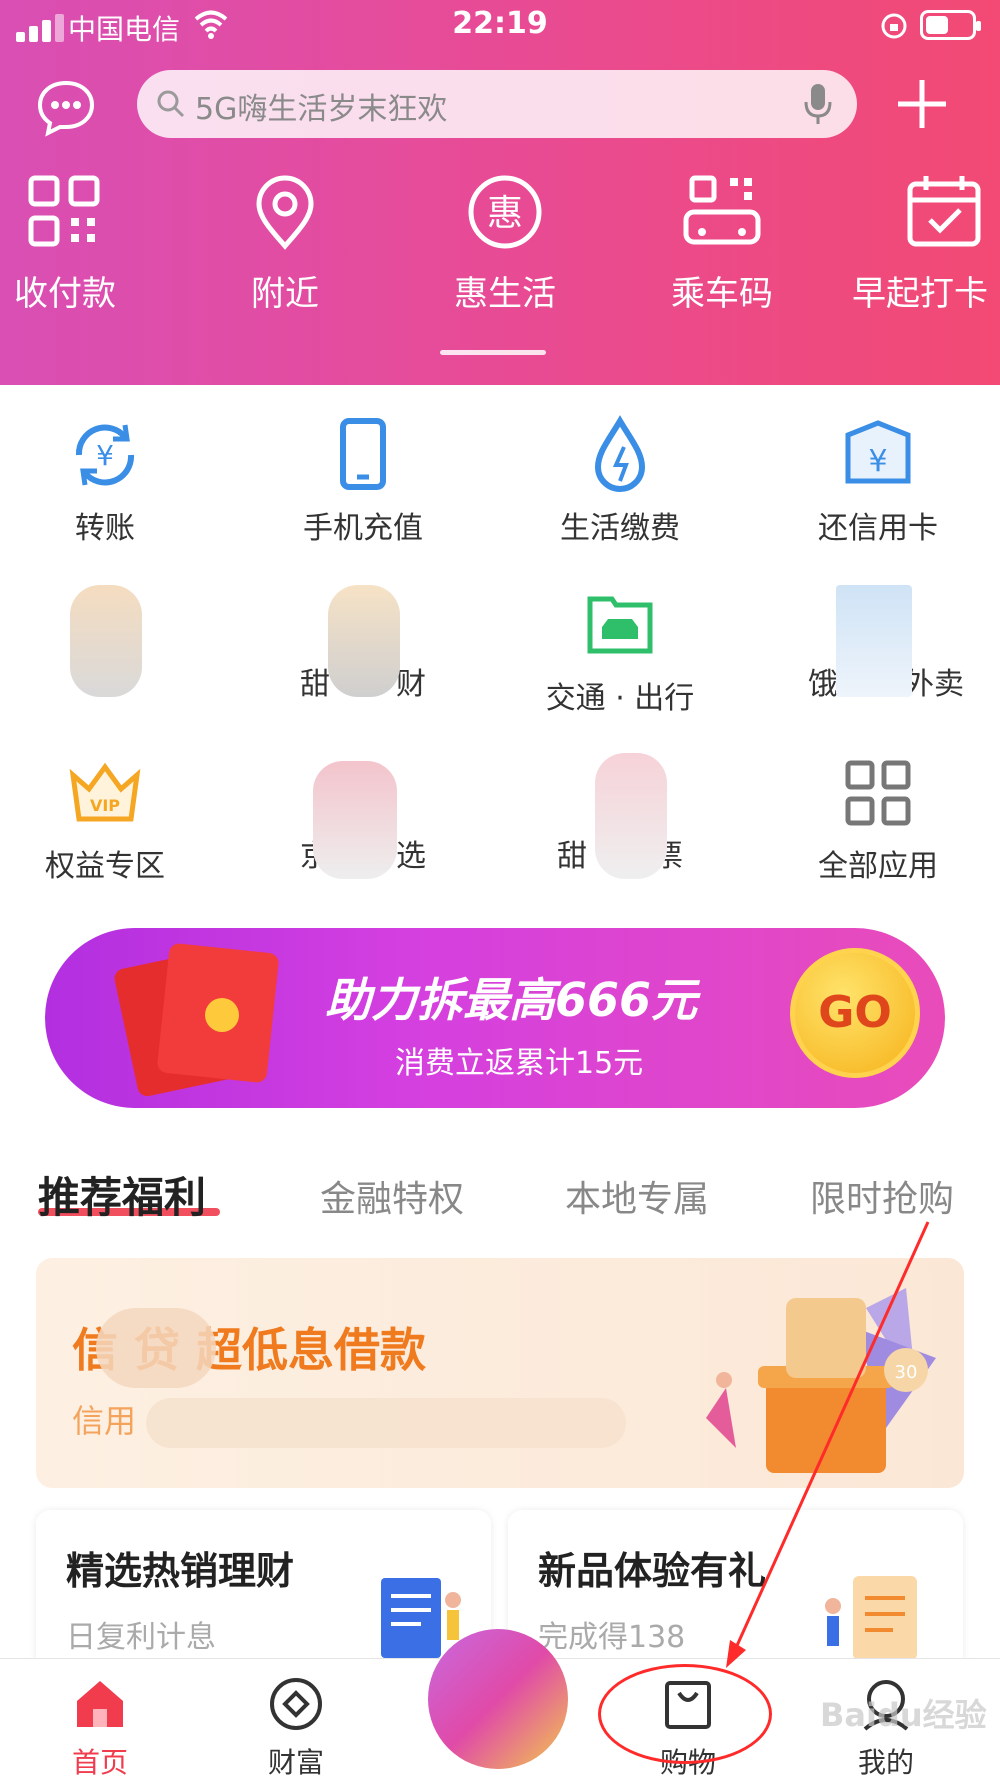 The width and height of the screenshot is (1000, 1781). Describe the element at coordinates (828, 1444) in the screenshot. I see `annotation-arrow` at that location.